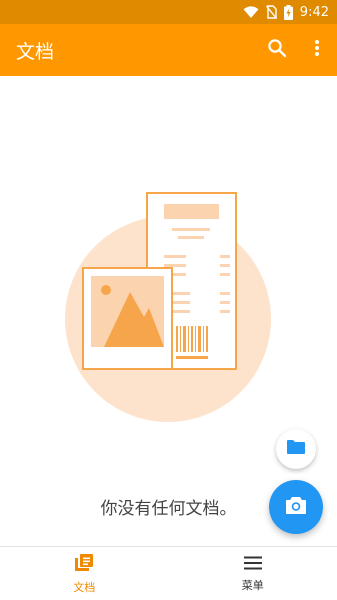 The width and height of the screenshot is (337, 600). What do you see at coordinates (288, 12) in the screenshot?
I see `battery-charging-icon` at bounding box center [288, 12].